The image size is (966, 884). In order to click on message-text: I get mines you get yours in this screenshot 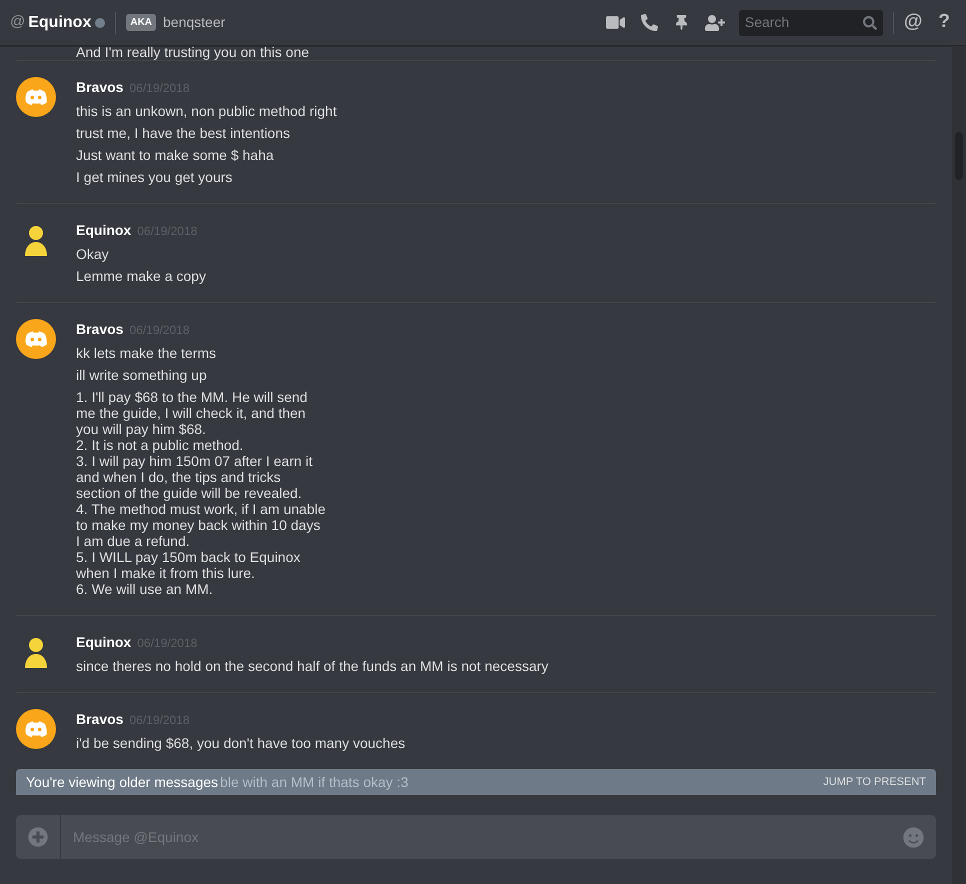, I will do `click(155, 177)`.